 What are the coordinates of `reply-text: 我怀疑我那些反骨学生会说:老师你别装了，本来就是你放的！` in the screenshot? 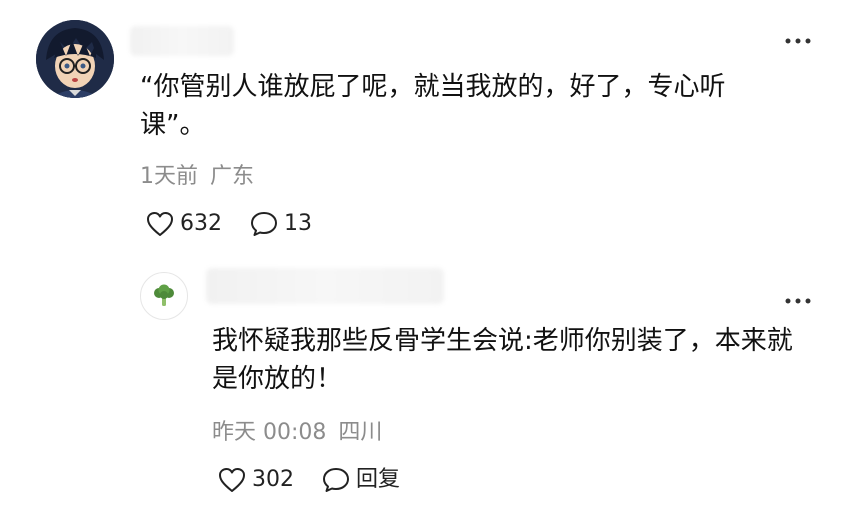 It's located at (502, 360).